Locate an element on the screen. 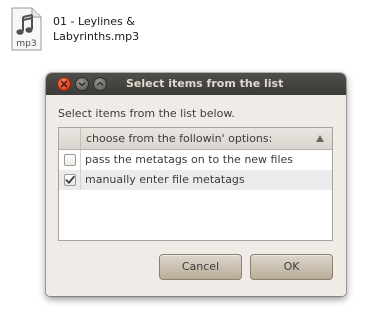 The width and height of the screenshot is (365, 311). list-item: manually enter file metatags is located at coordinates (195, 180).